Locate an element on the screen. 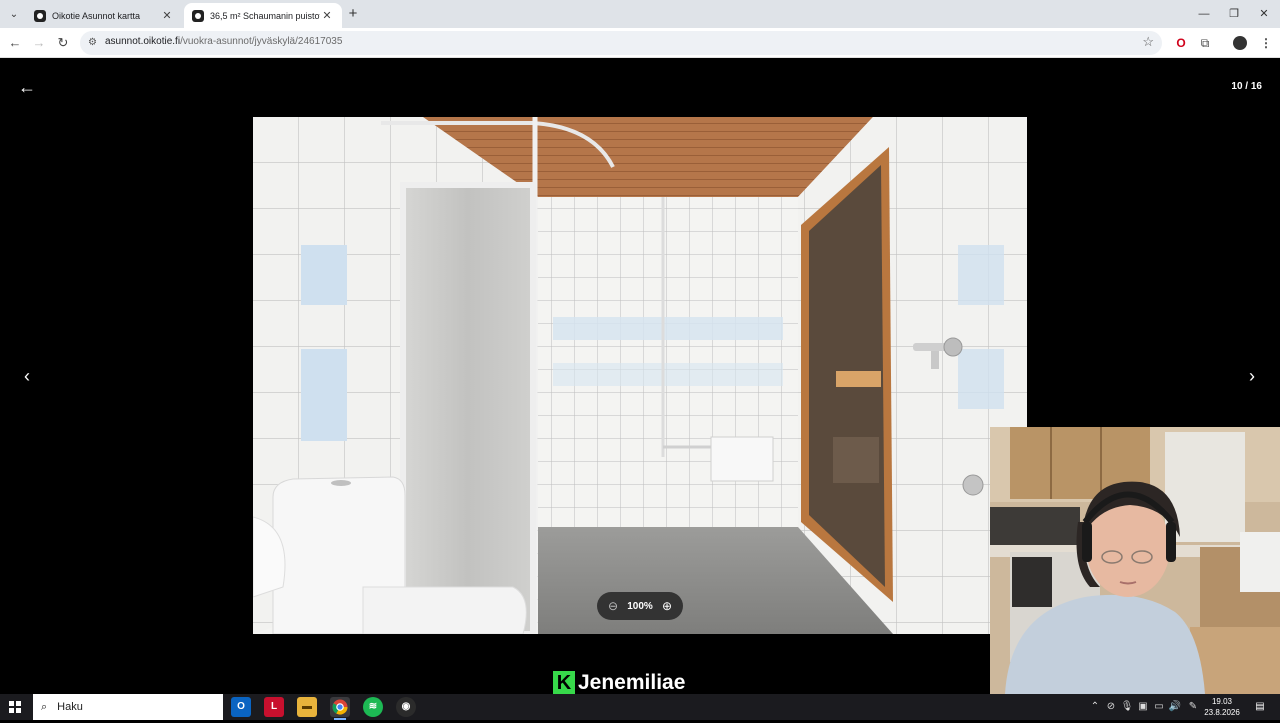 The height and width of the screenshot is (723, 1280). obs-app-icon: ◉ is located at coordinates (406, 707).